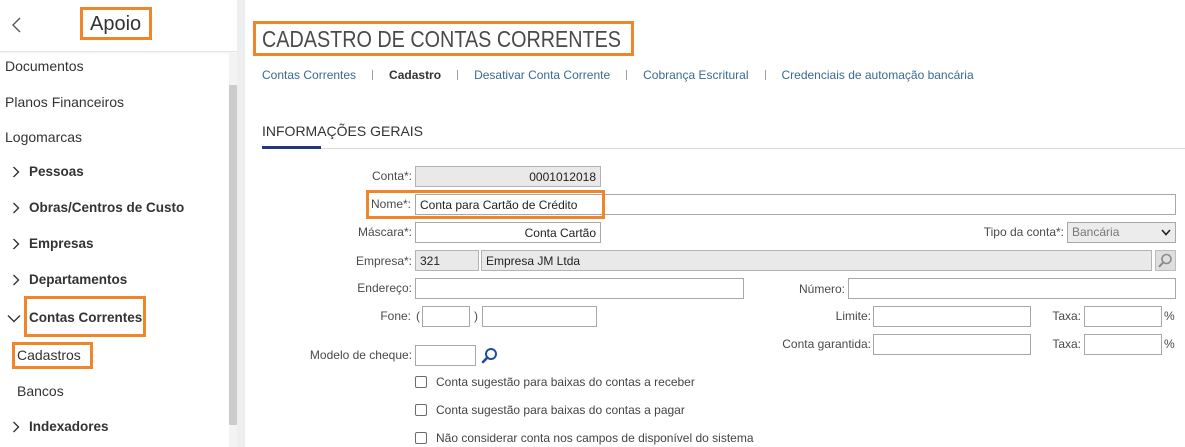 This screenshot has width=1185, height=447. I want to click on taxa-limite-input, so click(1123, 316).